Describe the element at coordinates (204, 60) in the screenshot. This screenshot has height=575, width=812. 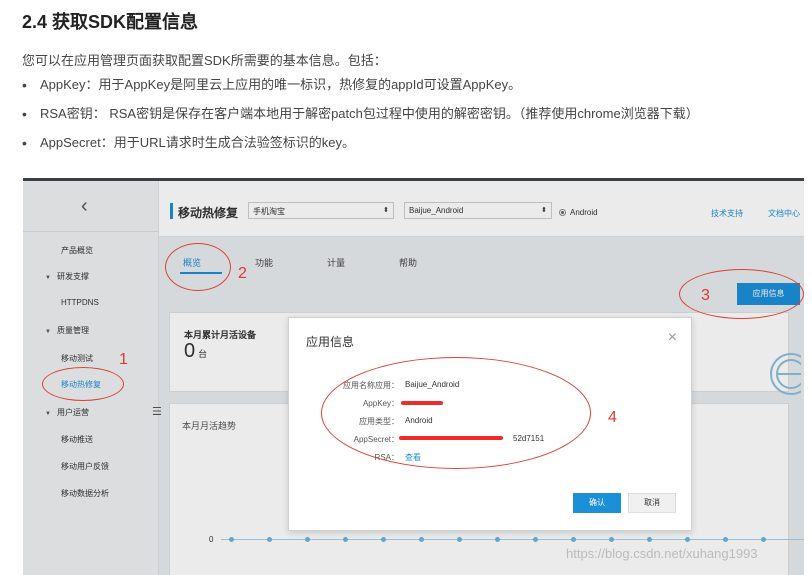
I see `intro-text: 您可以在应用管理页面获取配置SDK所需要的基本信息。包括：` at that location.